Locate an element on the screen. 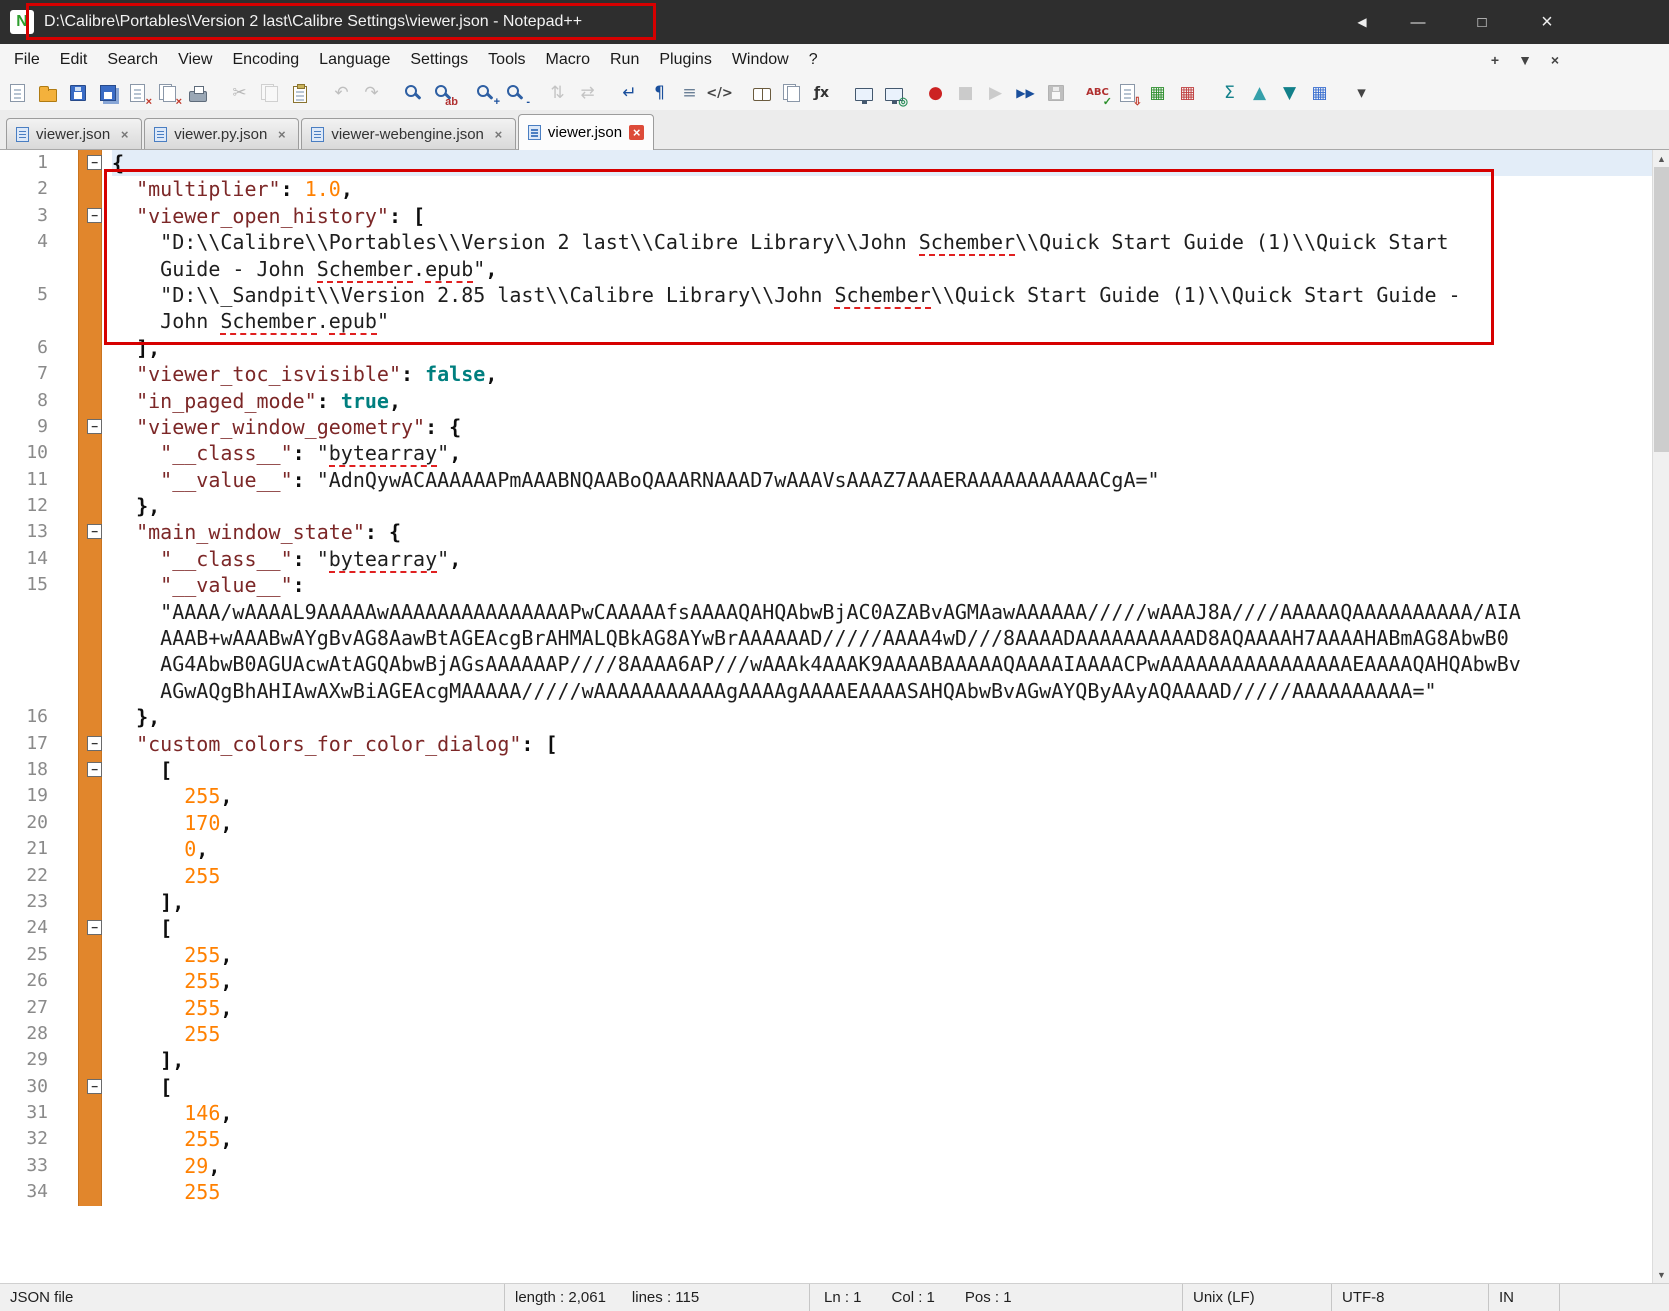  code-row: 21 0, is located at coordinates (826, 849).